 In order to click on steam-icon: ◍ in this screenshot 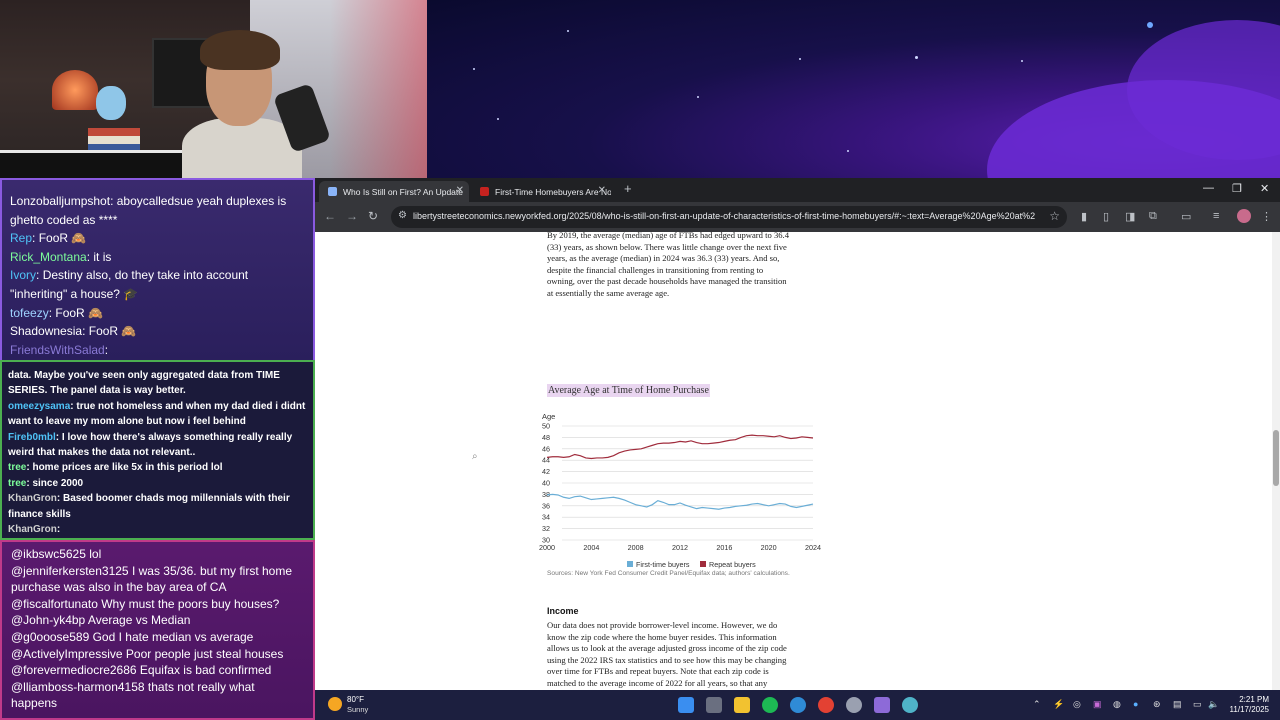, I will do `click(1117, 704)`.